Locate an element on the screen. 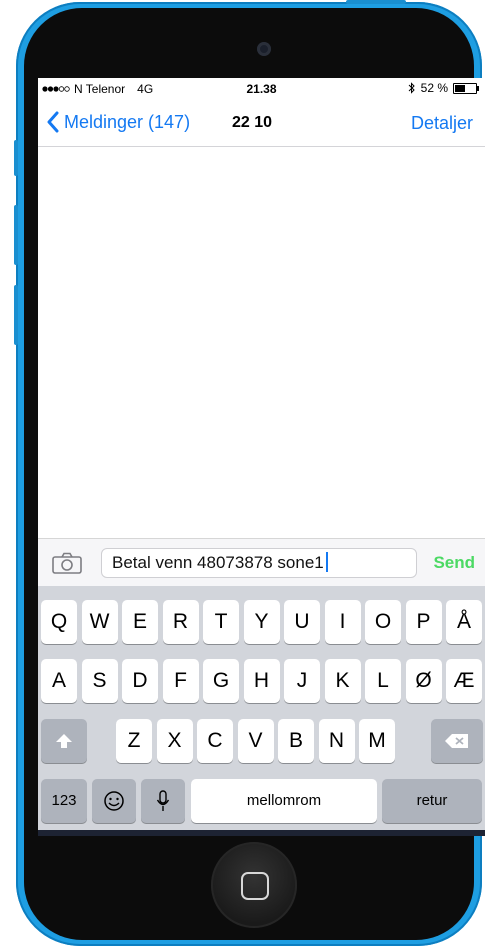 The image size is (487, 948). key-w: W is located at coordinates (99, 622).